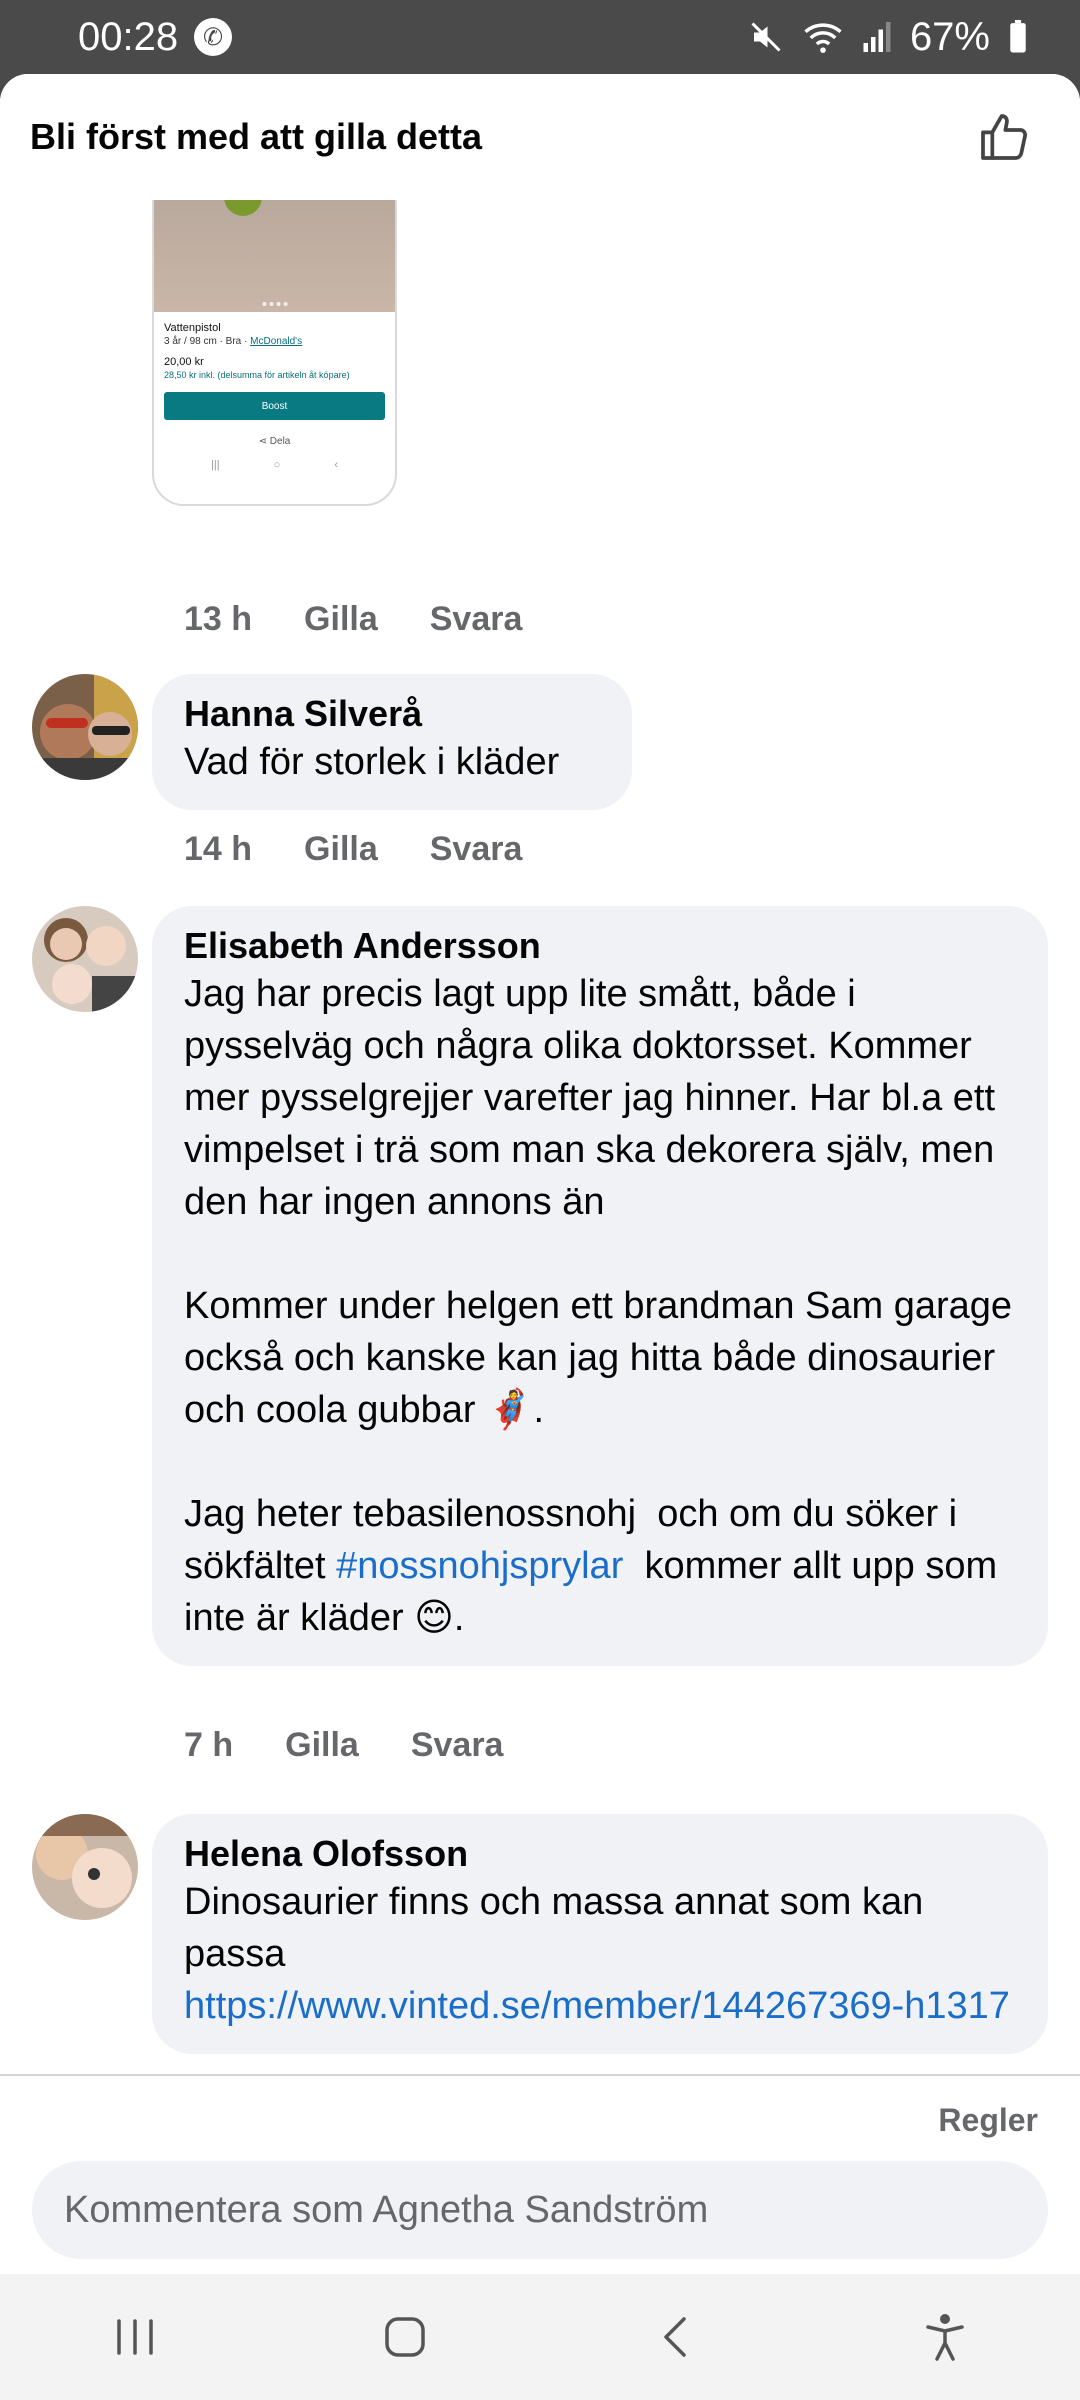 The height and width of the screenshot is (2400, 1080). What do you see at coordinates (274, 256) in the screenshot?
I see `attachment-photo` at bounding box center [274, 256].